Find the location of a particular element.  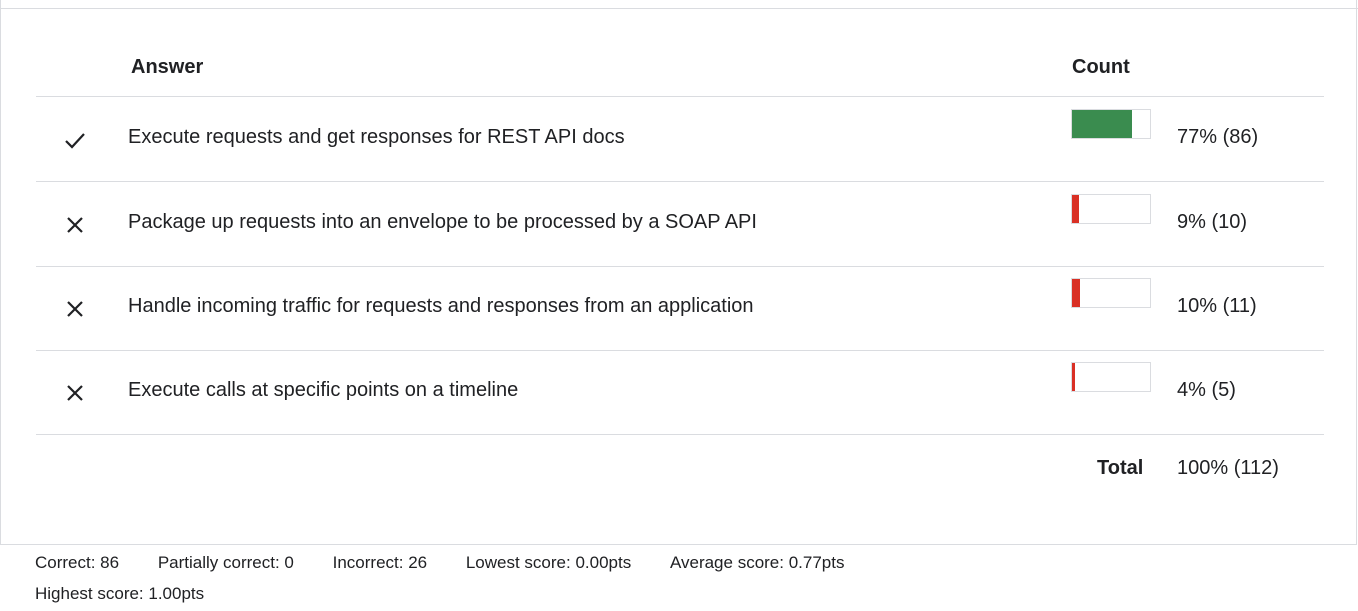

count-value: 9% (10) is located at coordinates (1212, 222).